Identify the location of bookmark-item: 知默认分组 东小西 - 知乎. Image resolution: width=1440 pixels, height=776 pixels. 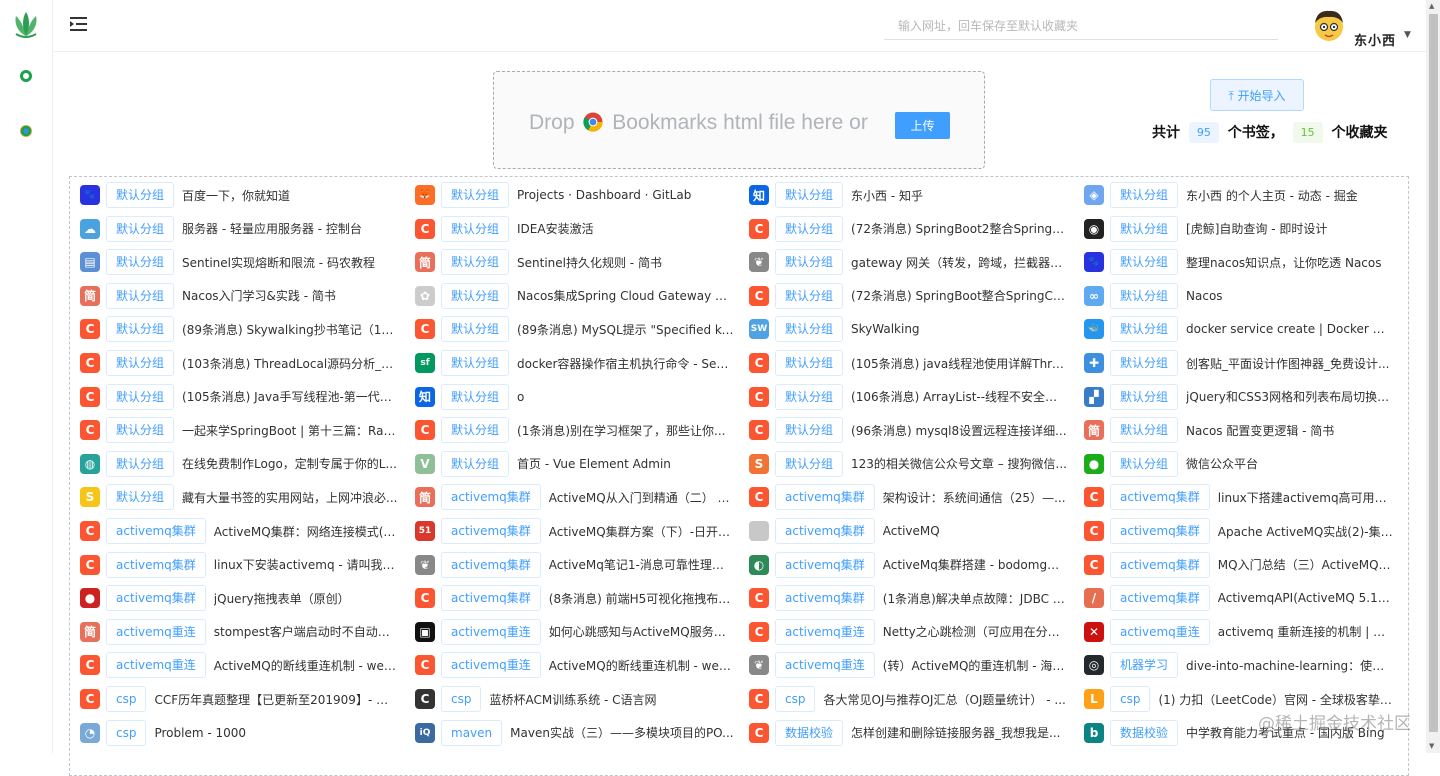
(836, 195).